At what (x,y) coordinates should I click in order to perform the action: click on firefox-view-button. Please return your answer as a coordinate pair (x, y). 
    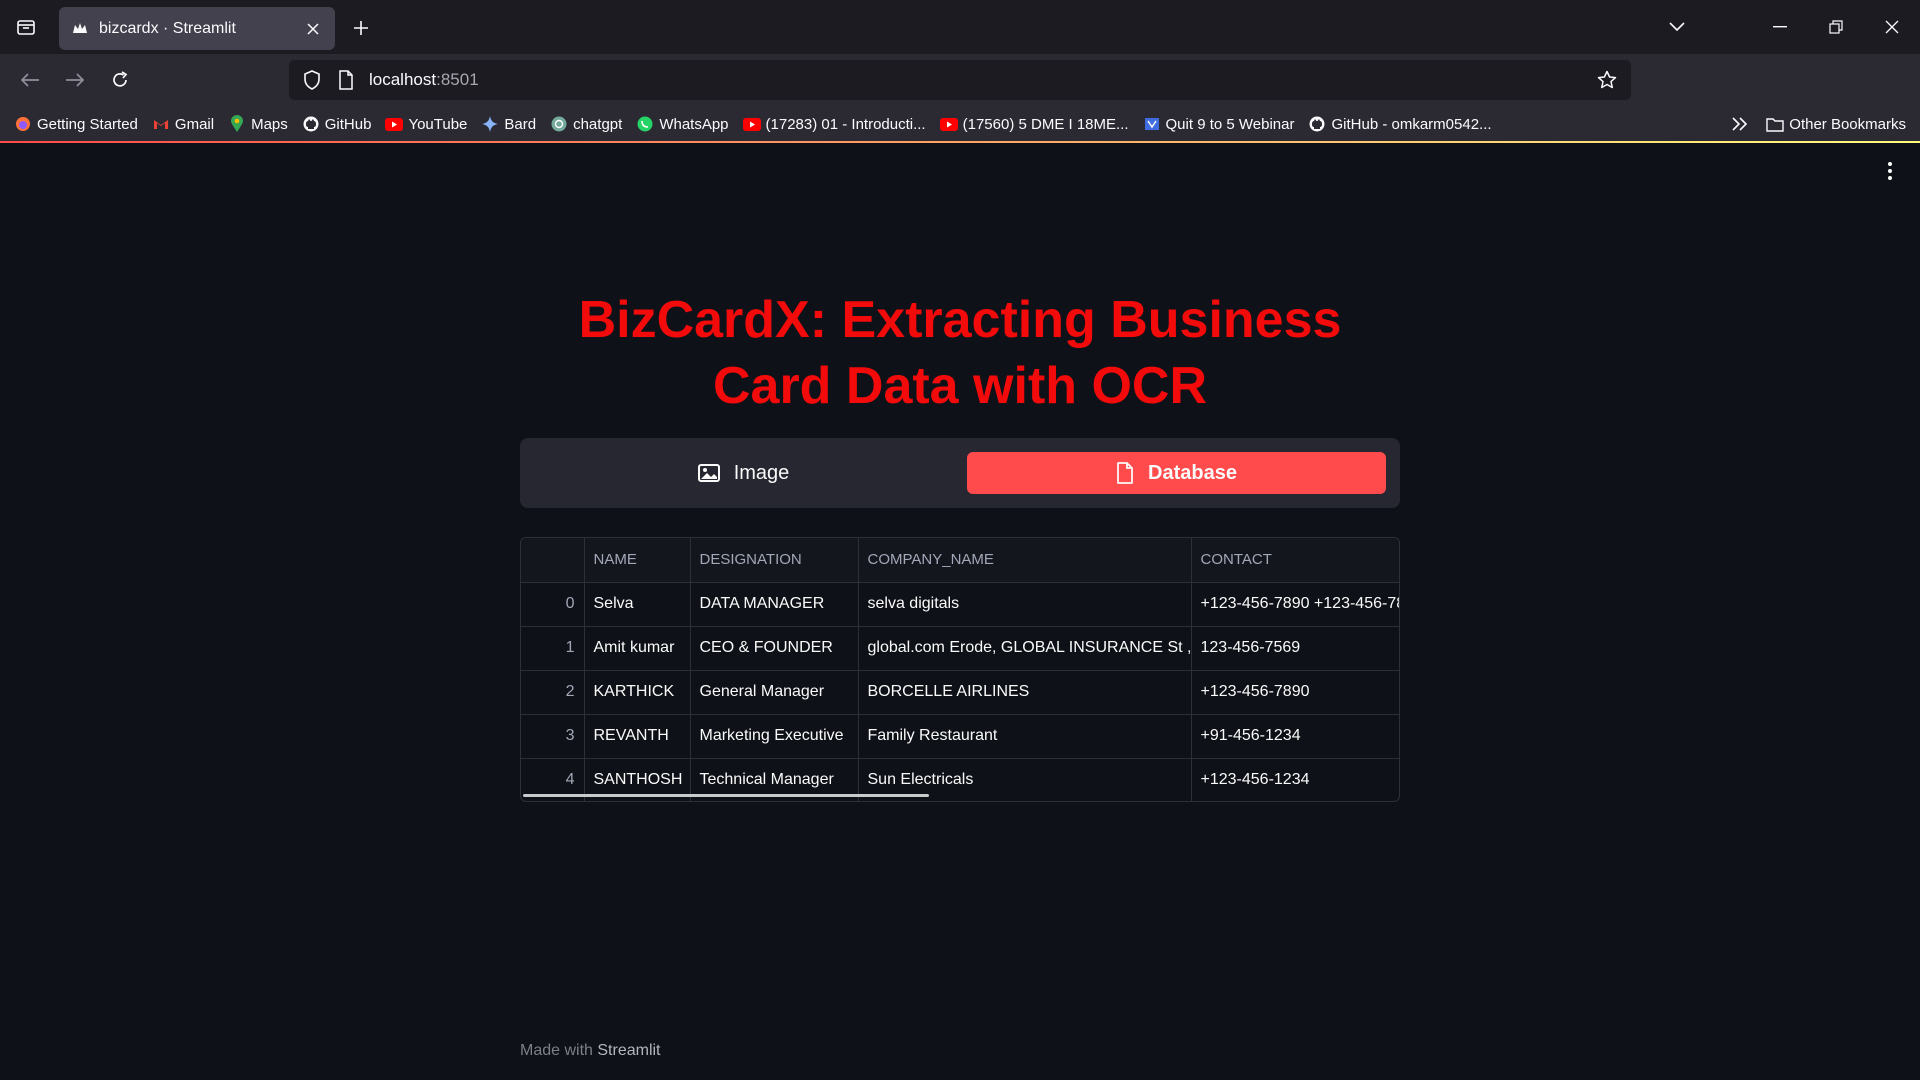
    Looking at the image, I should click on (26, 27).